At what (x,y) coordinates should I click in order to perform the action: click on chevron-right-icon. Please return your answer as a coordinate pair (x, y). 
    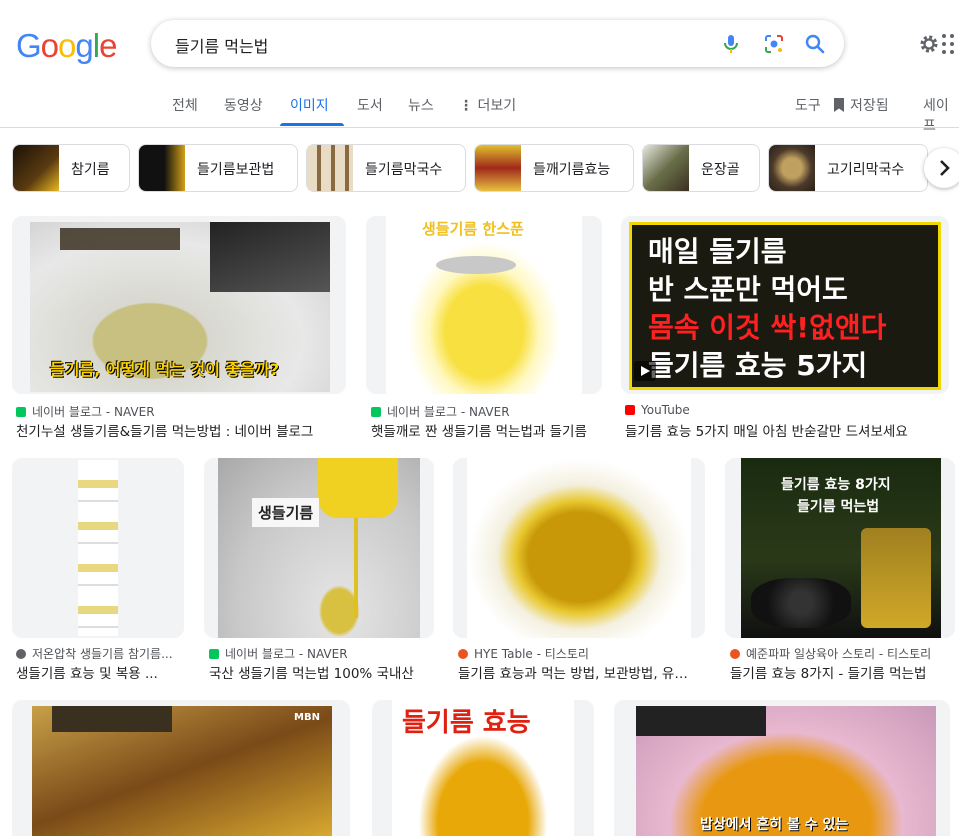
    Looking at the image, I should click on (945, 168).